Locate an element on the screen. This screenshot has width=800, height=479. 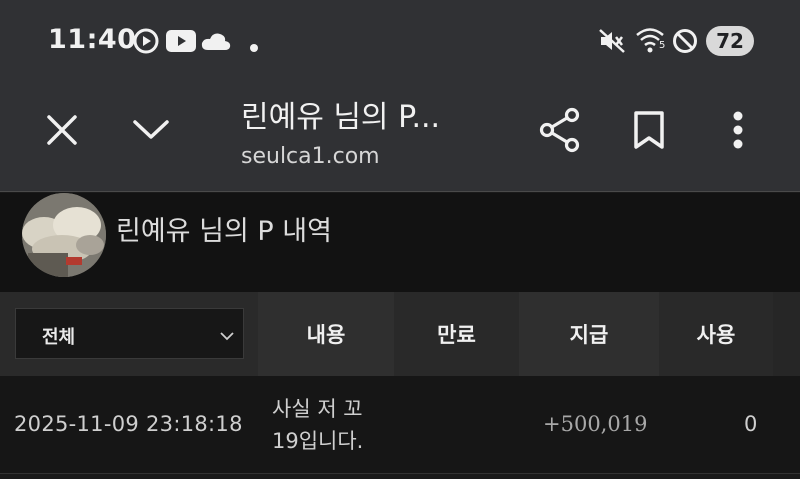
mute-icon is located at coordinates (612, 43).